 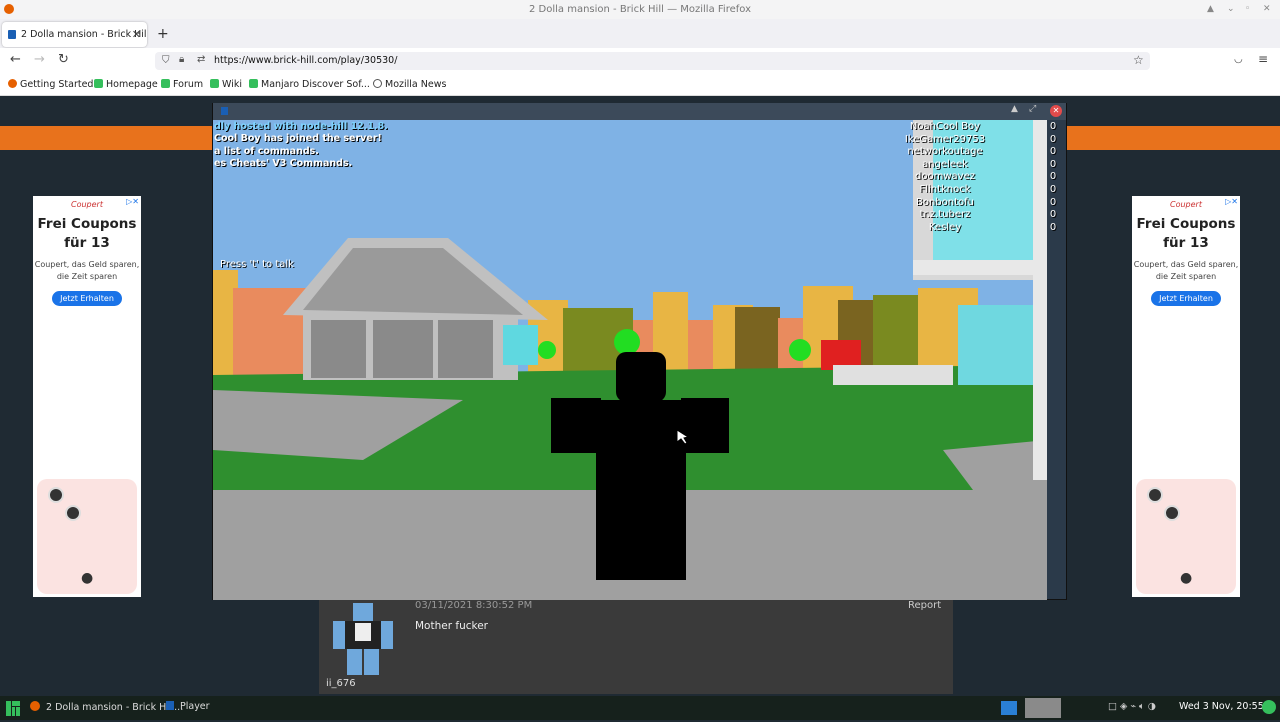 What do you see at coordinates (181, 59) in the screenshot?
I see `lock-icon: 🔒︎` at bounding box center [181, 59].